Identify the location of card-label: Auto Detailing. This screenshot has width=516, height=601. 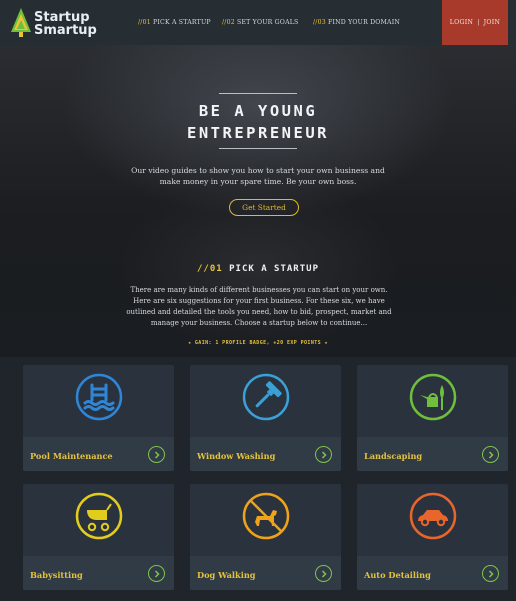
(397, 575).